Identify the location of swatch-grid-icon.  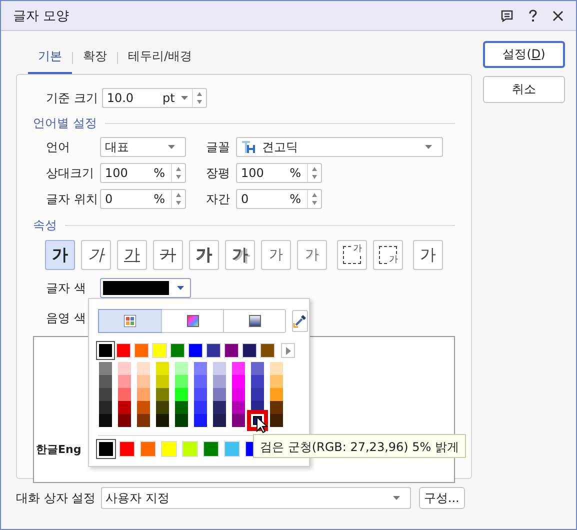
(130, 321).